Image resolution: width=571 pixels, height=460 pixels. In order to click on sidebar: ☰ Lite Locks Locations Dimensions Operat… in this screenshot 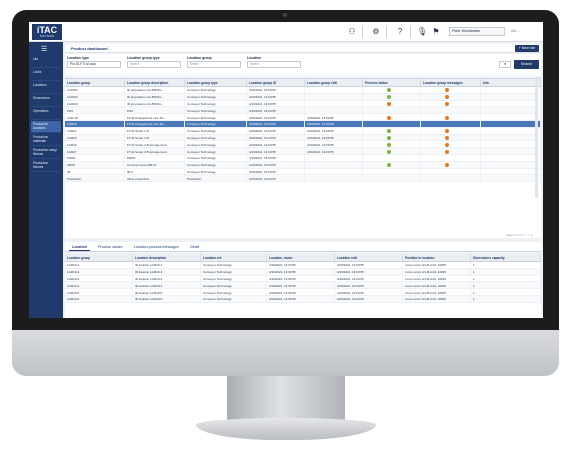, I will do `click(46, 180)`.